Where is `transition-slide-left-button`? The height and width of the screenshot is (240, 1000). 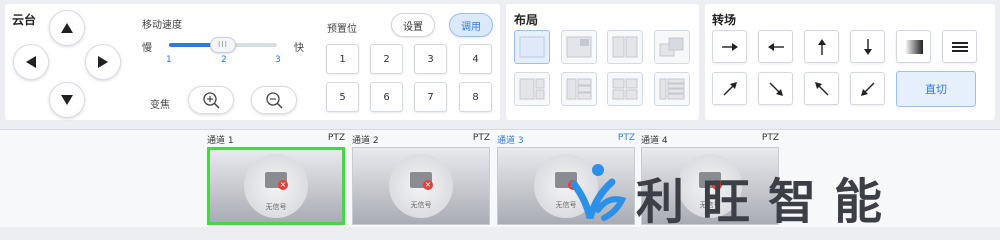
transition-slide-left-button is located at coordinates (775, 46).